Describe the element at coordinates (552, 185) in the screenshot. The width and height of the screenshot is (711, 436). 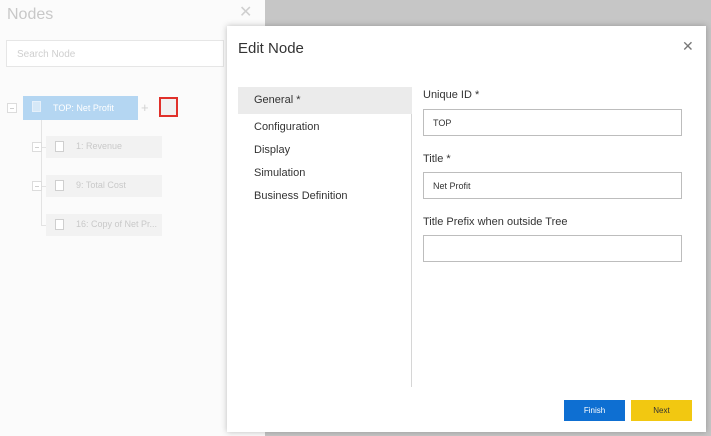
I see `title-input` at that location.